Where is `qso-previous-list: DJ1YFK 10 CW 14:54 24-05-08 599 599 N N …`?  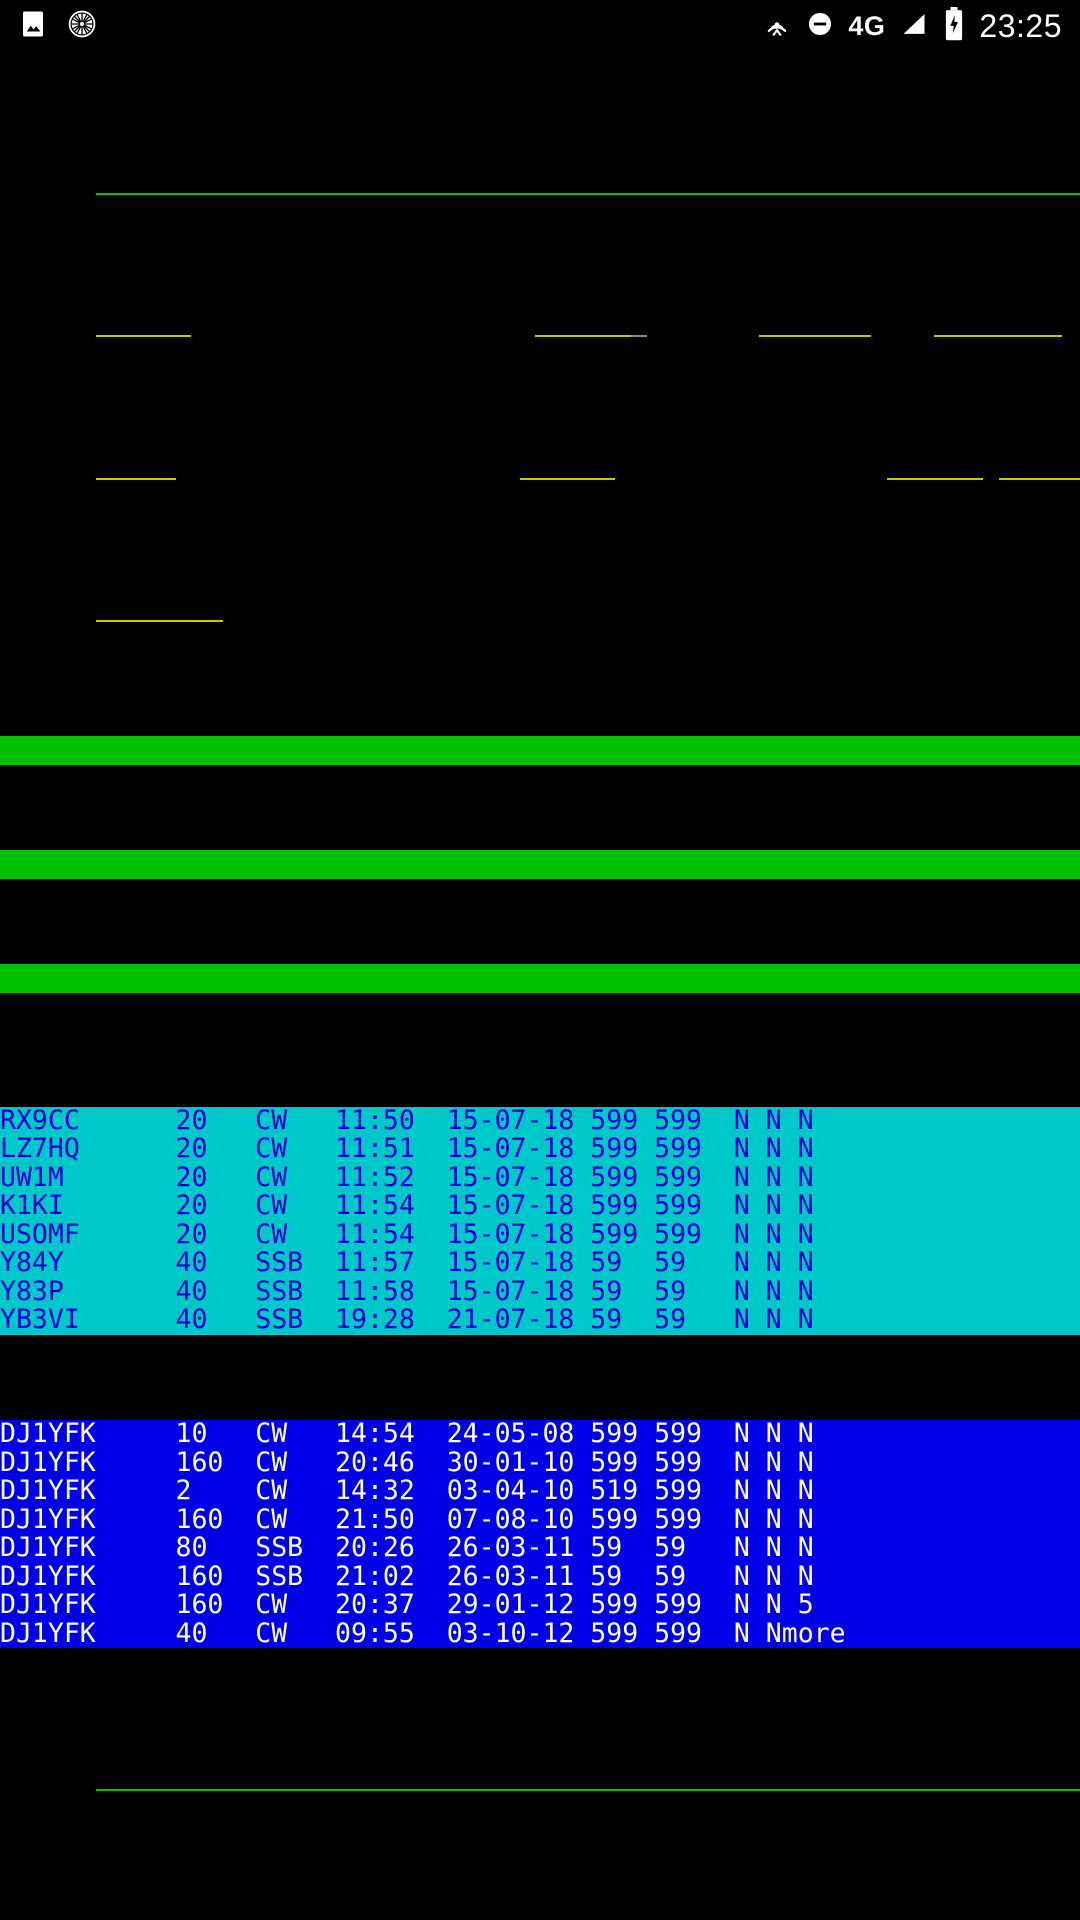
qso-previous-list: DJ1YFK 10 CW 14:54 24-05-08 599 599 N N … is located at coordinates (540, 1534).